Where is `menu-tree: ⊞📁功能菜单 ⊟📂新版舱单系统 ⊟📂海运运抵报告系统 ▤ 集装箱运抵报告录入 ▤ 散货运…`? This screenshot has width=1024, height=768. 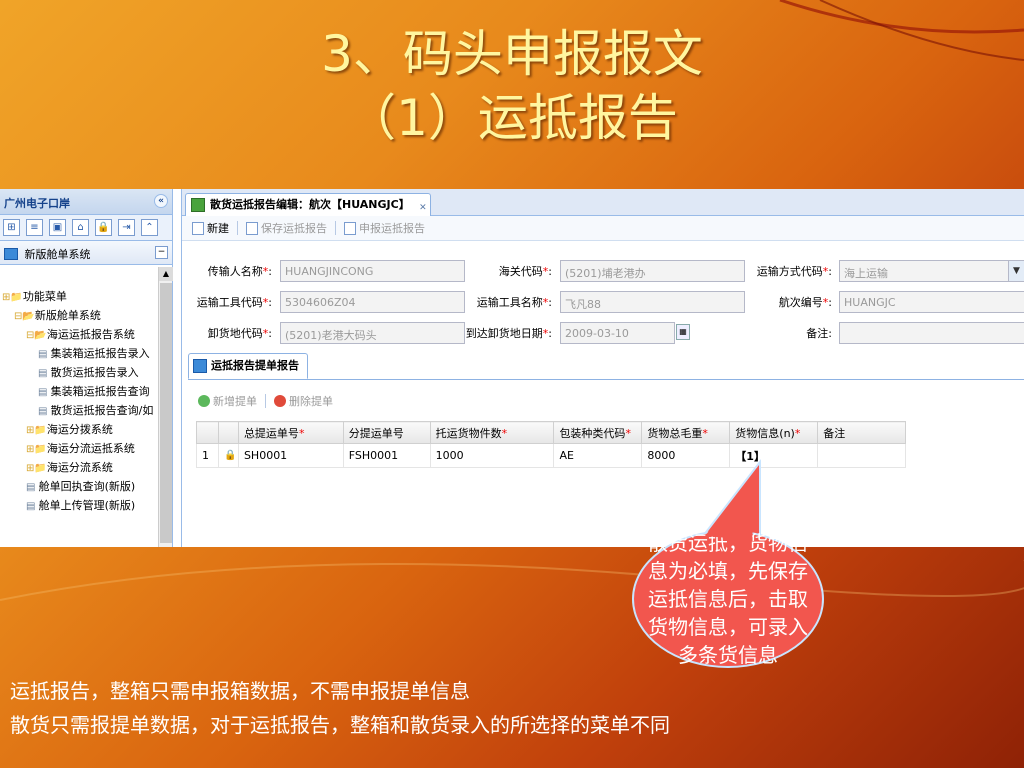 menu-tree: ⊞📁功能菜单 ⊟📂新版舱单系统 ⊟📂海运运抵报告系统 ▤ 集装箱运抵报告录入 ▤ 散货运… is located at coordinates (80, 401).